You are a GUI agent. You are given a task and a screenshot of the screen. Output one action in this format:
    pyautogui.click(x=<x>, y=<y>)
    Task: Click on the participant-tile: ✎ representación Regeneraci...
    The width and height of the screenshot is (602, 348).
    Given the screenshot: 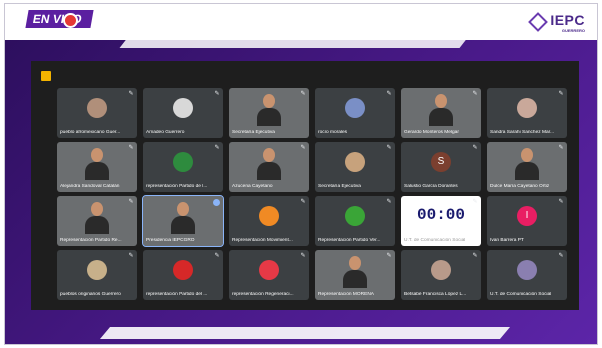 What is the action you would take?
    pyautogui.click(x=269, y=275)
    